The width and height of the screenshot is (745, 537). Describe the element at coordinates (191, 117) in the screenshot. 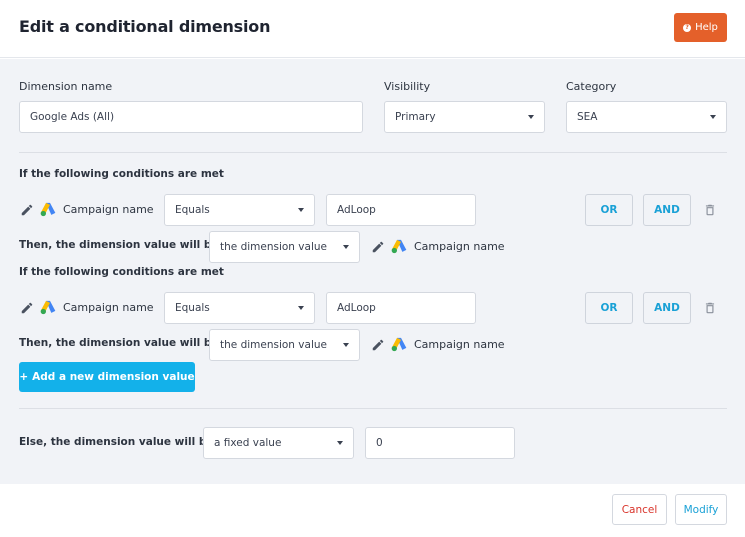

I see `dimension-name-input: Google Ads (All)` at that location.